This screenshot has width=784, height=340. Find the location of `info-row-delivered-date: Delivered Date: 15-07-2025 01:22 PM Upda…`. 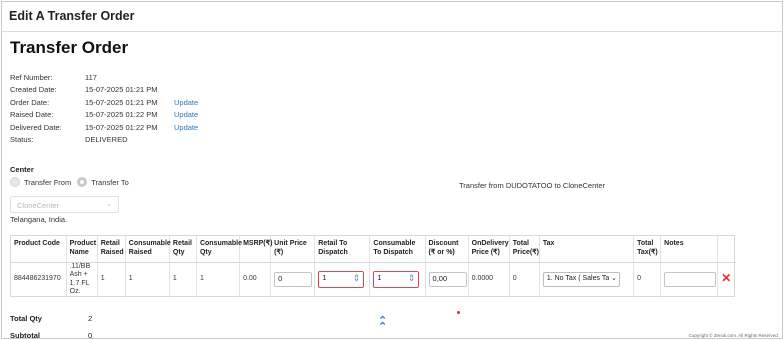

info-row-delivered-date: Delivered Date: 15-07-2025 01:22 PM Upda… is located at coordinates (104, 128).